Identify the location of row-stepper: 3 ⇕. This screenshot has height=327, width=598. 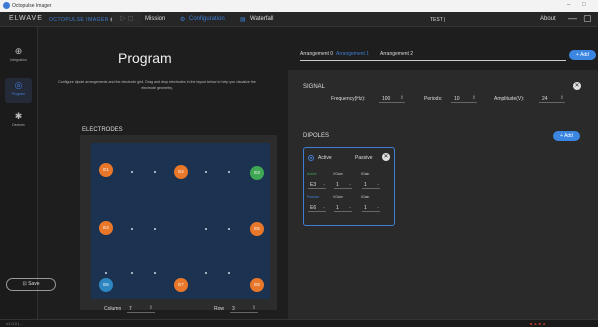
(244, 308).